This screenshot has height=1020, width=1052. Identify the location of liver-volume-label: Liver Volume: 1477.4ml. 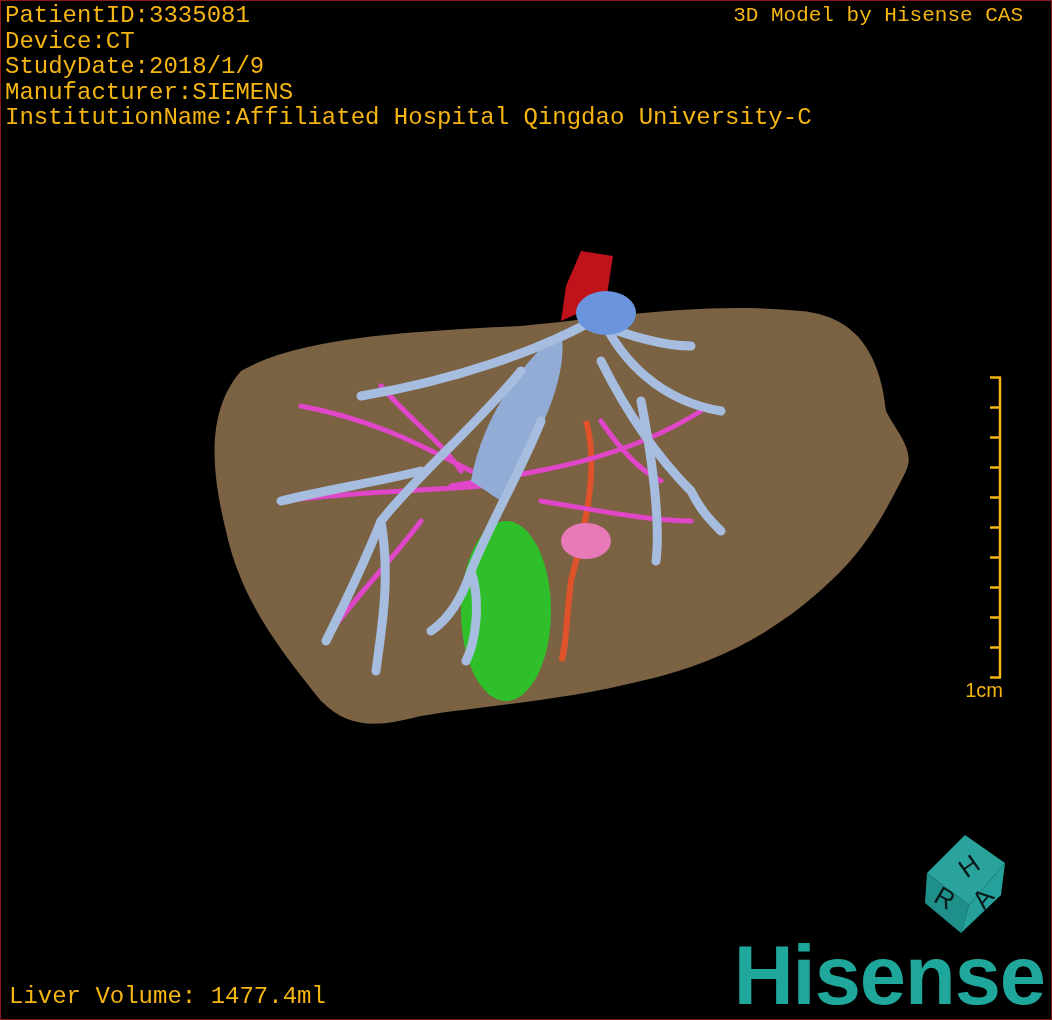
(167, 996).